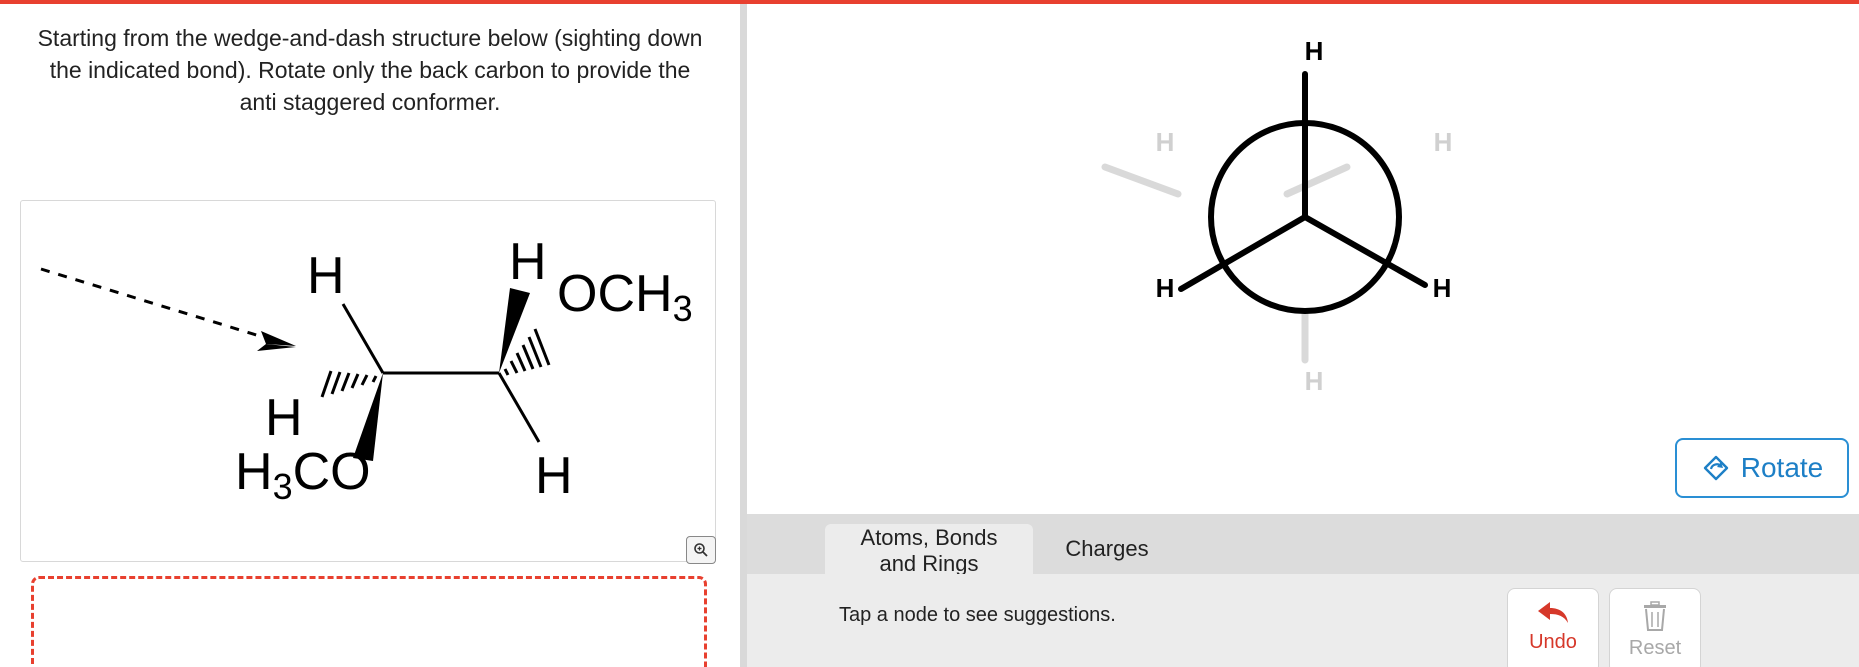  What do you see at coordinates (519, 407) in the screenshot?
I see `bond-right-h` at bounding box center [519, 407].